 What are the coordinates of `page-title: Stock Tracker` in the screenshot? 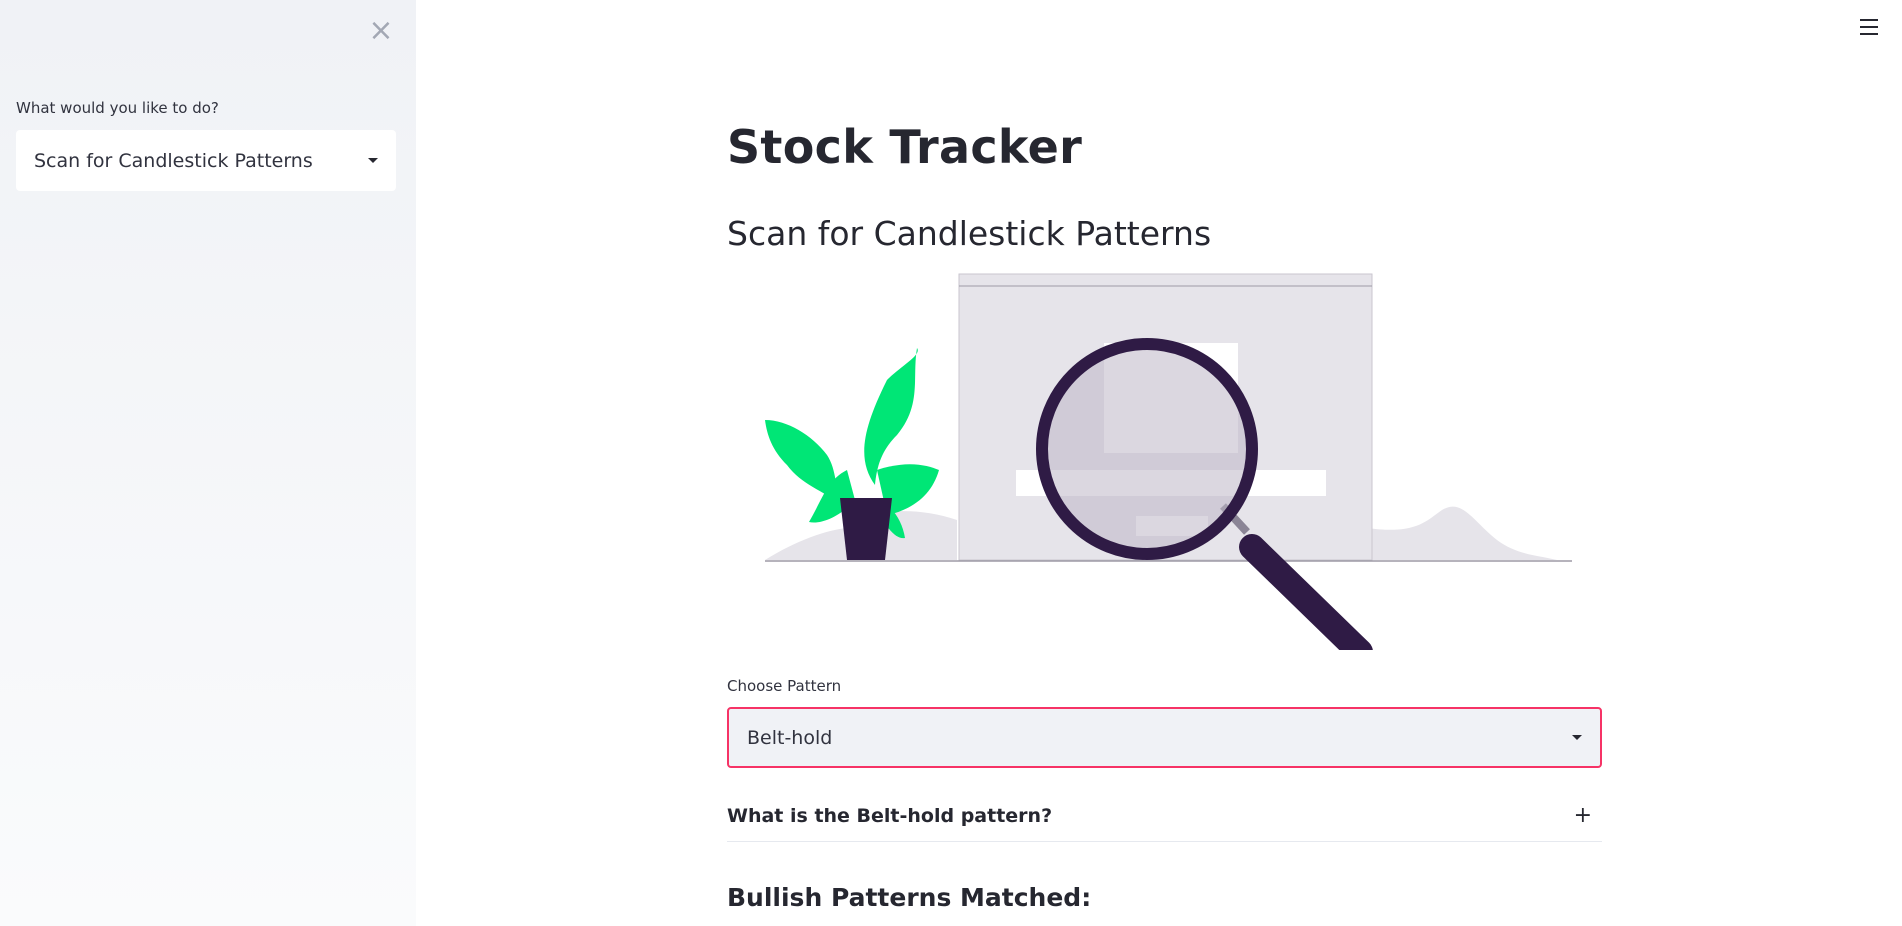 It's located at (905, 147).